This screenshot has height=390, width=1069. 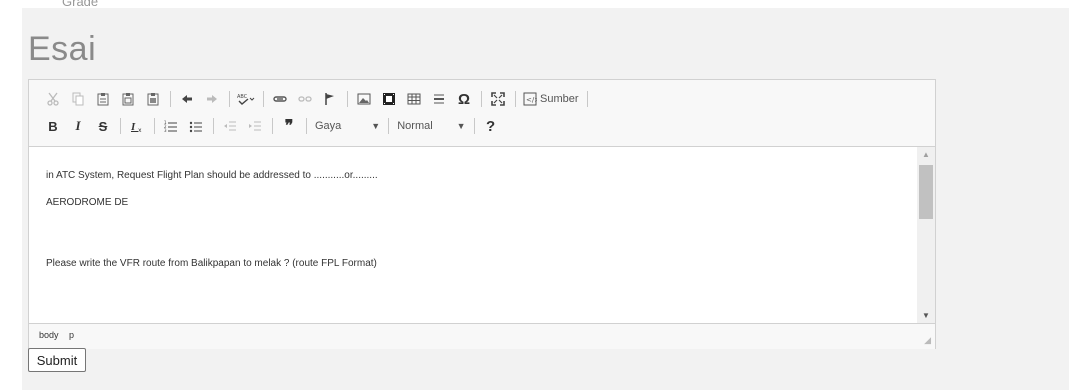 What do you see at coordinates (53, 99) in the screenshot?
I see `cut-icon` at bounding box center [53, 99].